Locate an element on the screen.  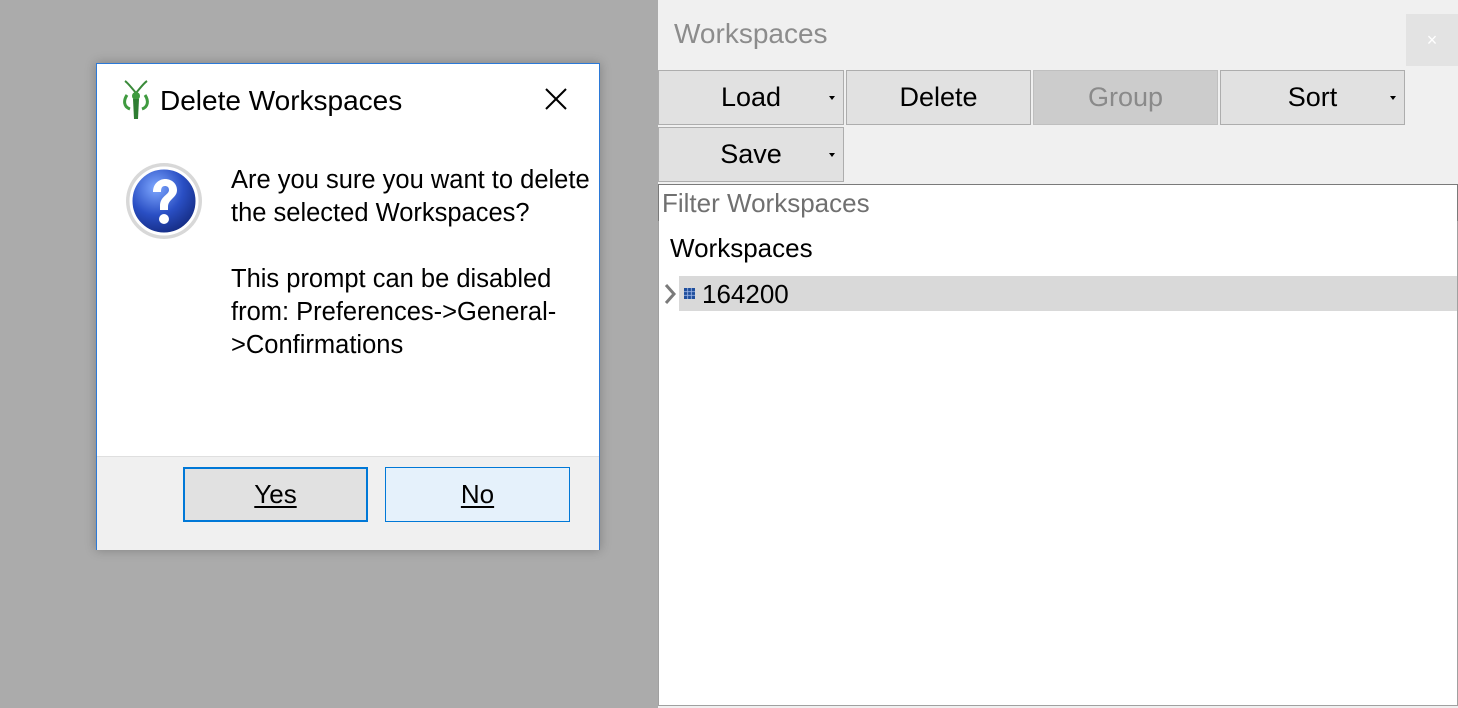
panel-close-button: × is located at coordinates (1432, 40).